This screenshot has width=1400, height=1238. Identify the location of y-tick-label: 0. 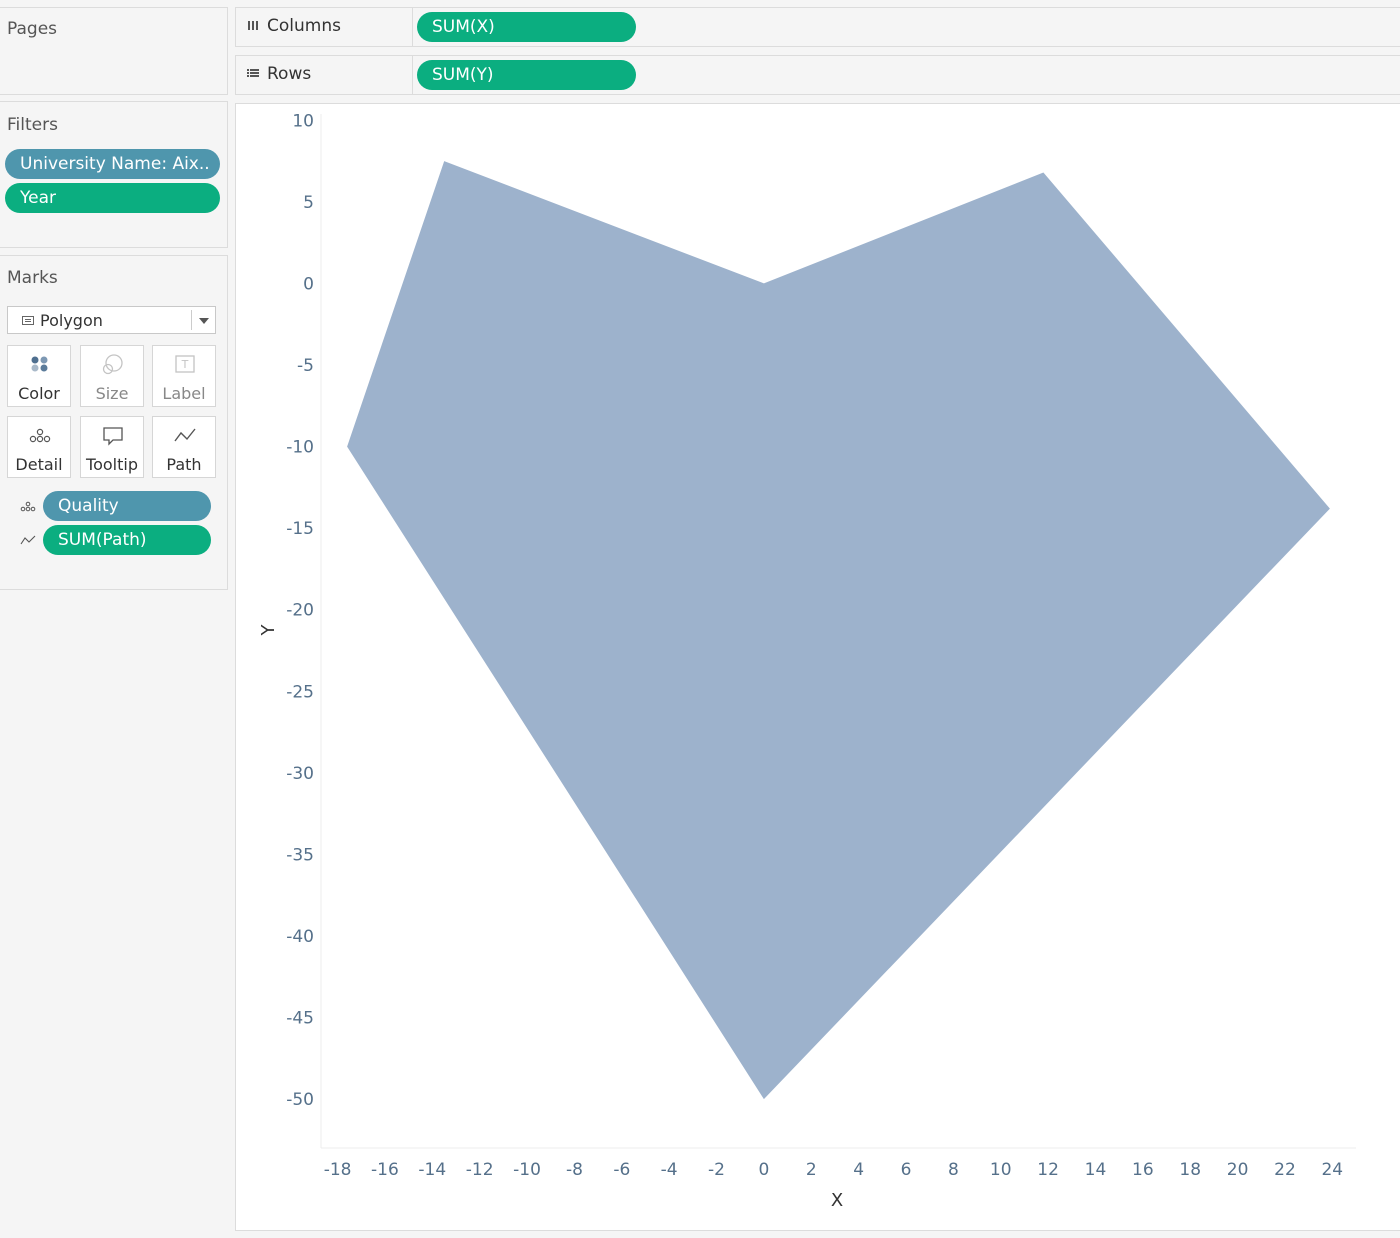
(308, 284).